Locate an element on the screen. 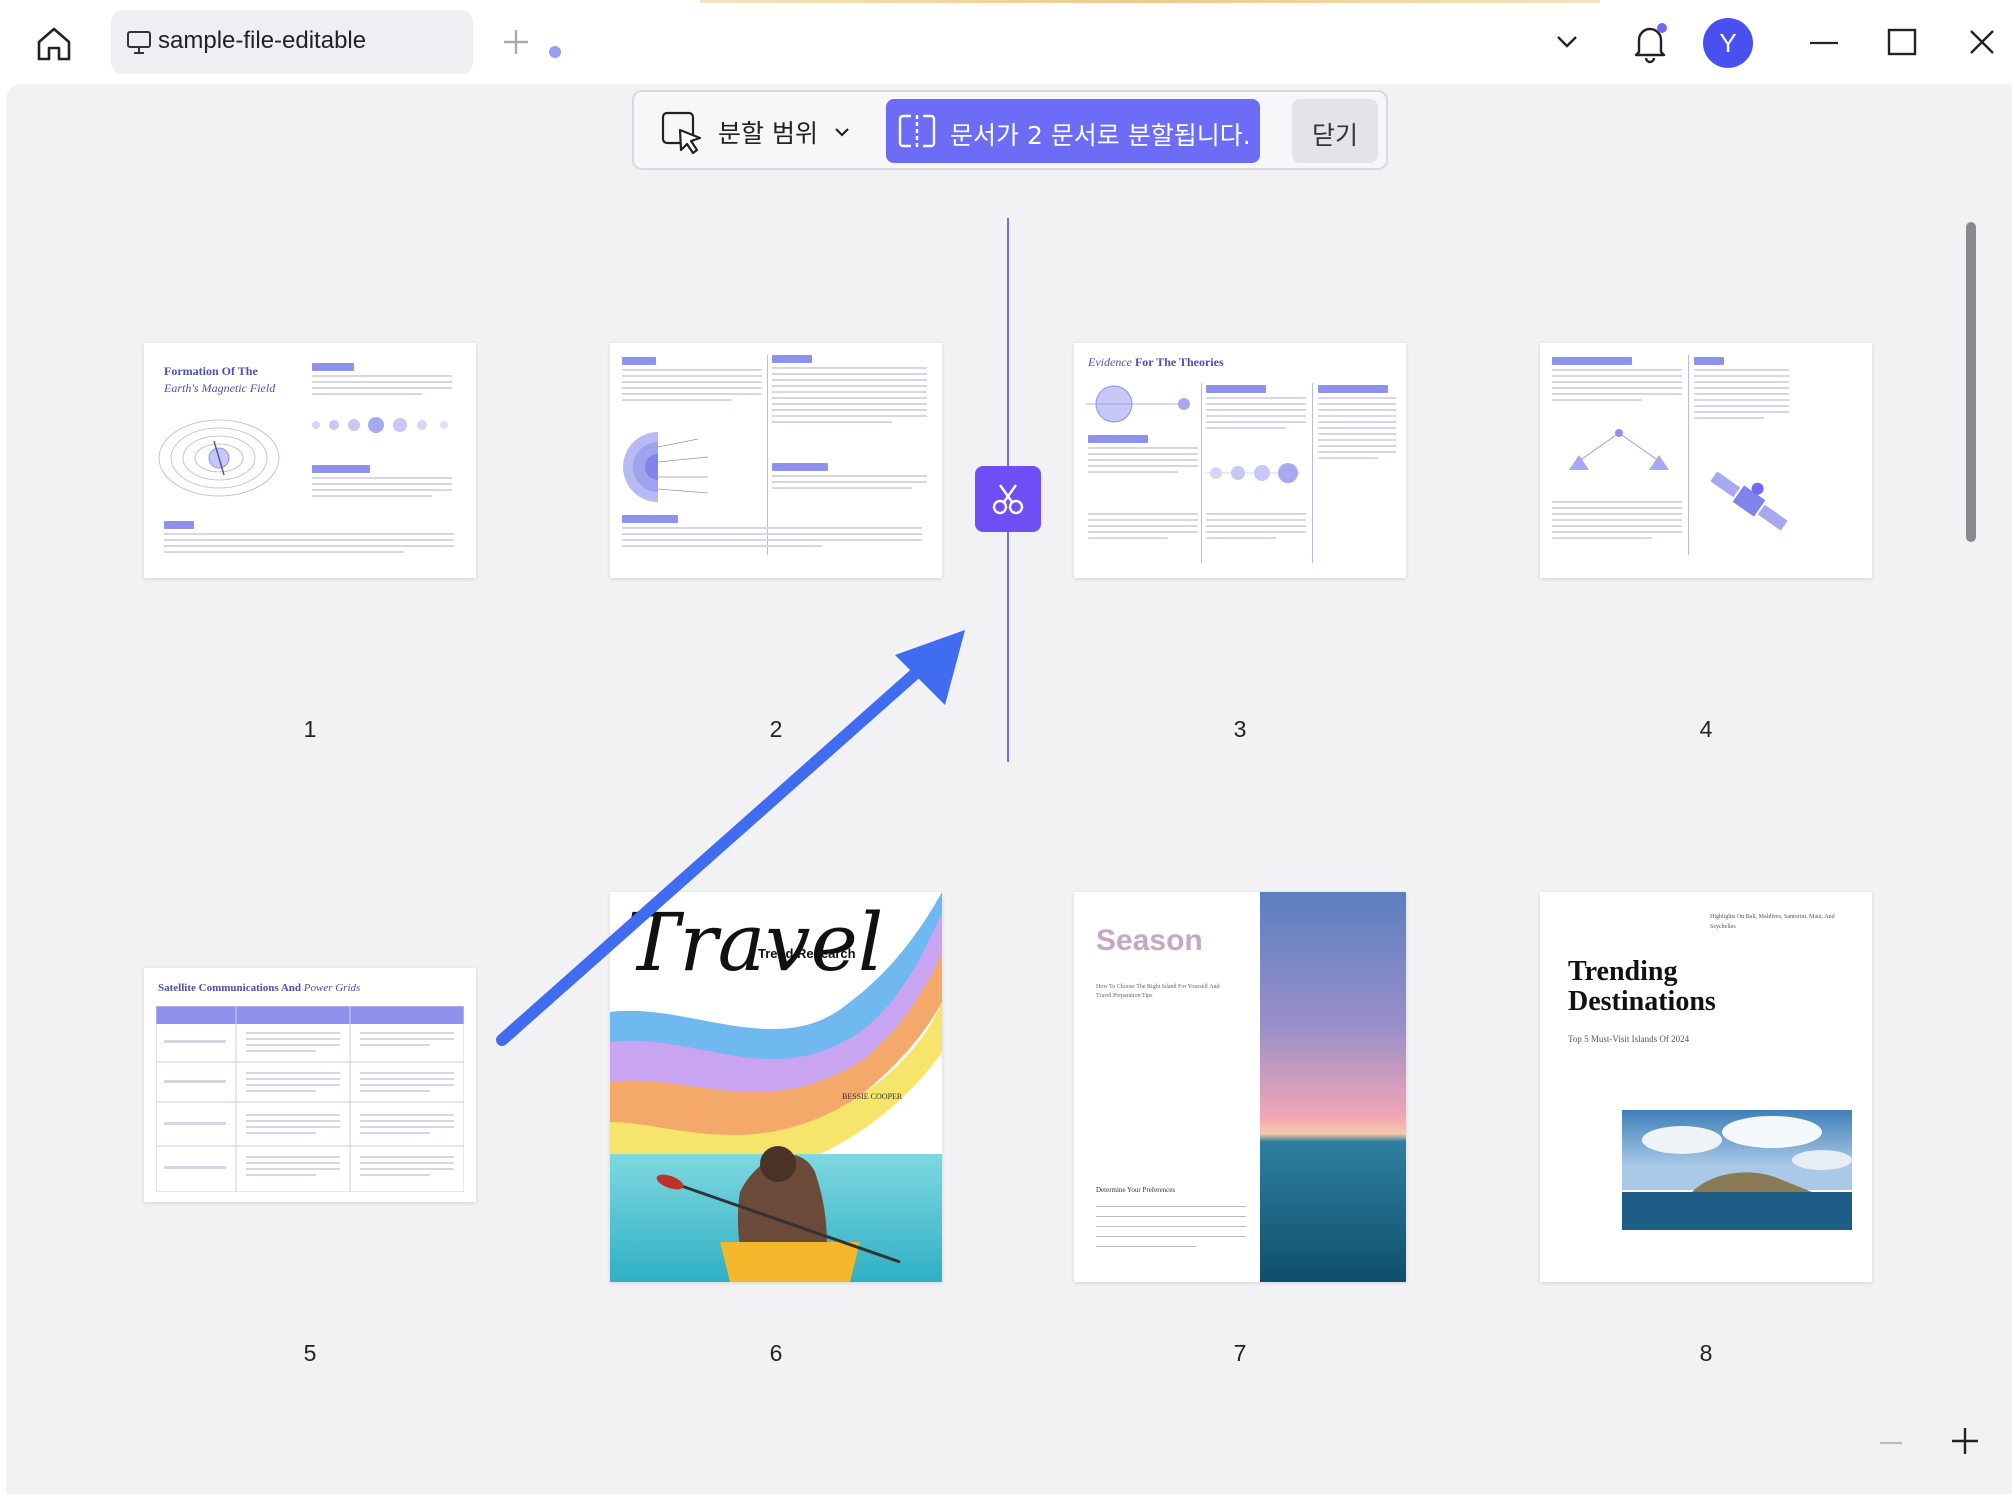  close-icon is located at coordinates (1982, 42).